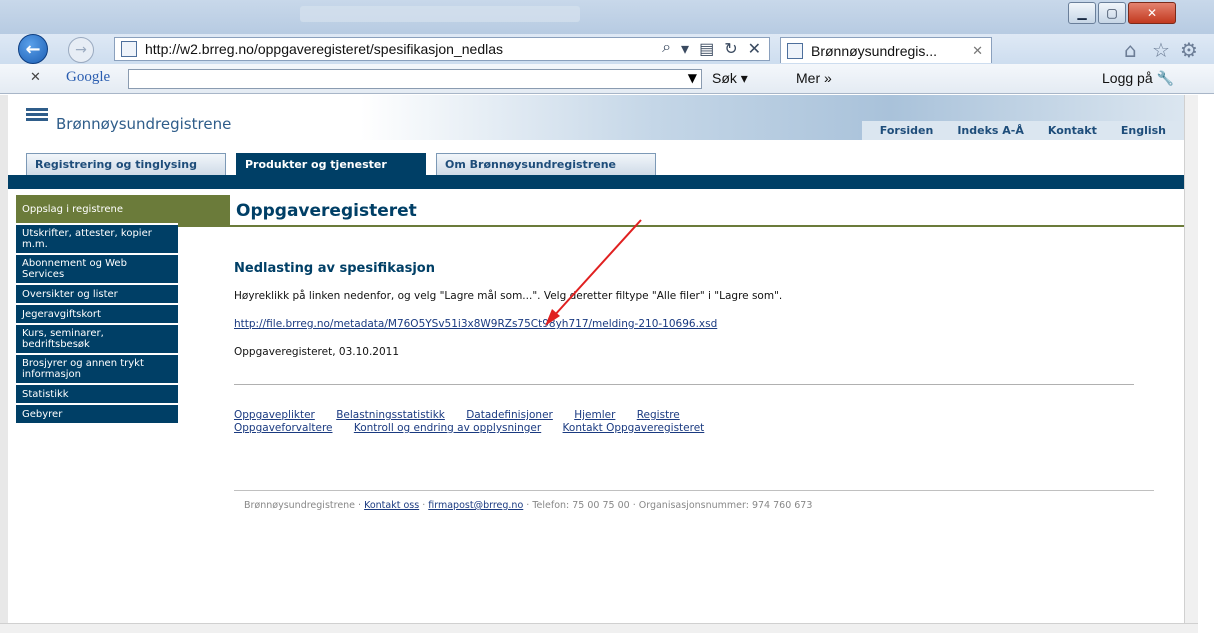 The width and height of the screenshot is (1214, 633). What do you see at coordinates (97, 209) in the screenshot?
I see `sidebar-item-oppslag: Oppslag i registrene` at bounding box center [97, 209].